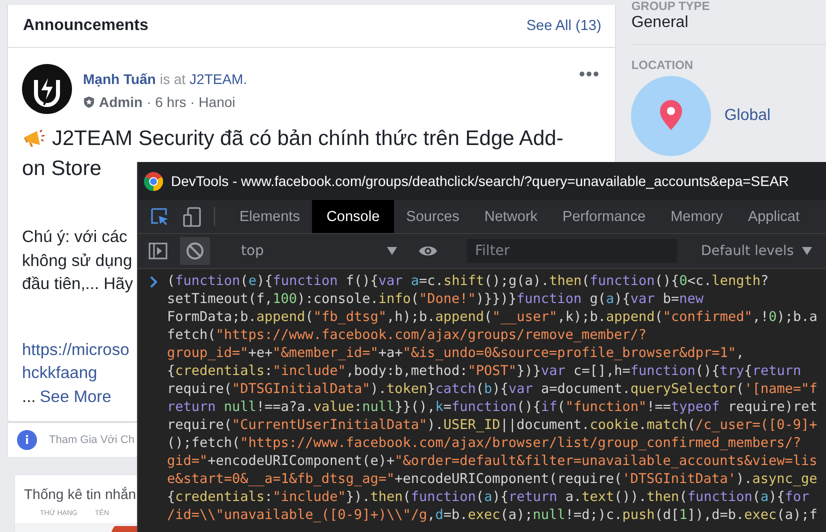 The height and width of the screenshot is (532, 826). Describe the element at coordinates (671, 116) in the screenshot. I see `location-pin-icon` at that location.